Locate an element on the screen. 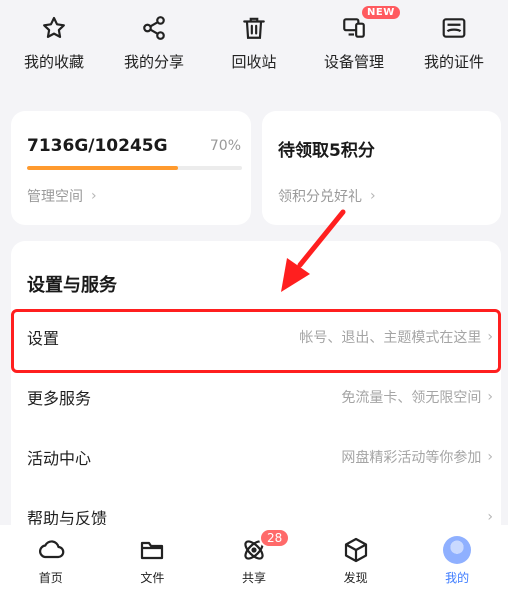 The image size is (508, 600). nav-label: 文件 is located at coordinates (152, 578).